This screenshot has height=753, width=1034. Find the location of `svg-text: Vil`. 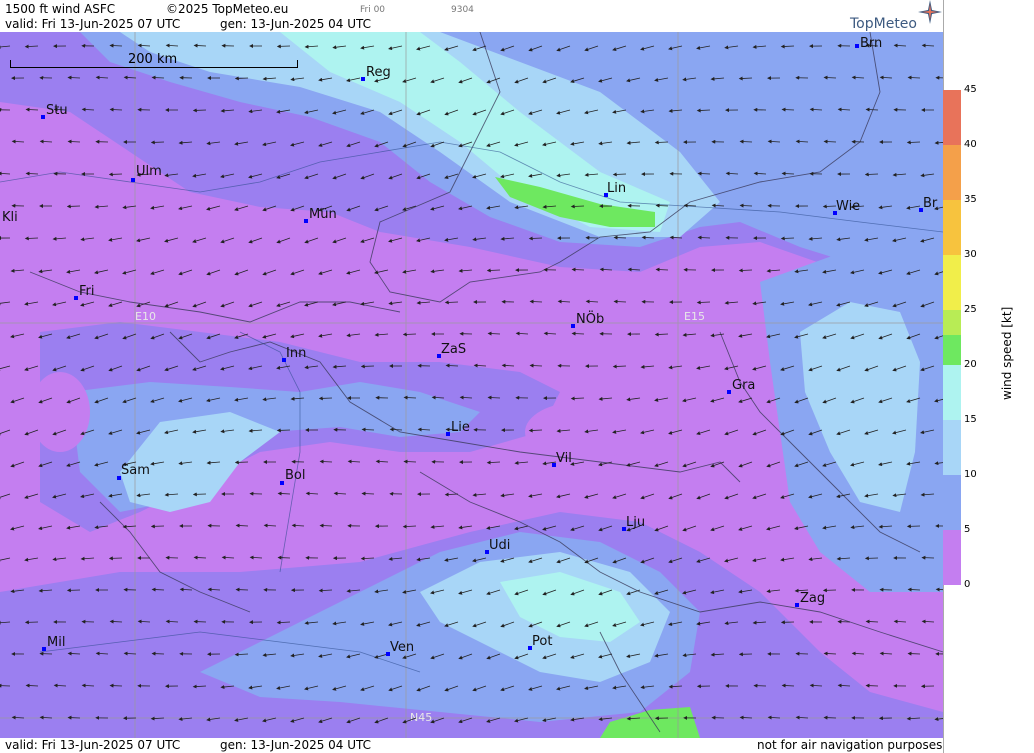

svg-text: Vil is located at coordinates (564, 458).